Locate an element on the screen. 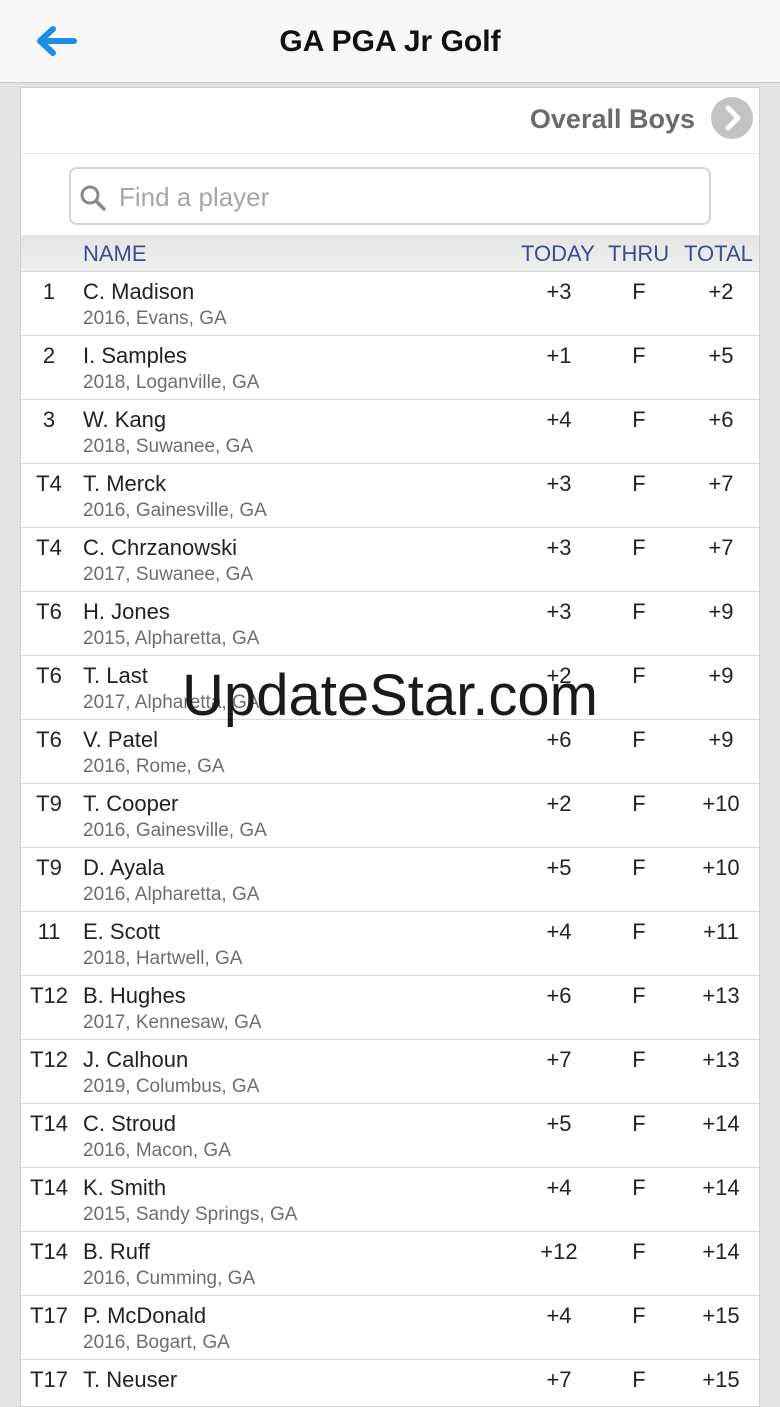 Image resolution: width=780 pixels, height=1407 pixels. player-row: T6 H. Jones 2015, Alpharetta, GA +3 F +9 is located at coordinates (390, 624).